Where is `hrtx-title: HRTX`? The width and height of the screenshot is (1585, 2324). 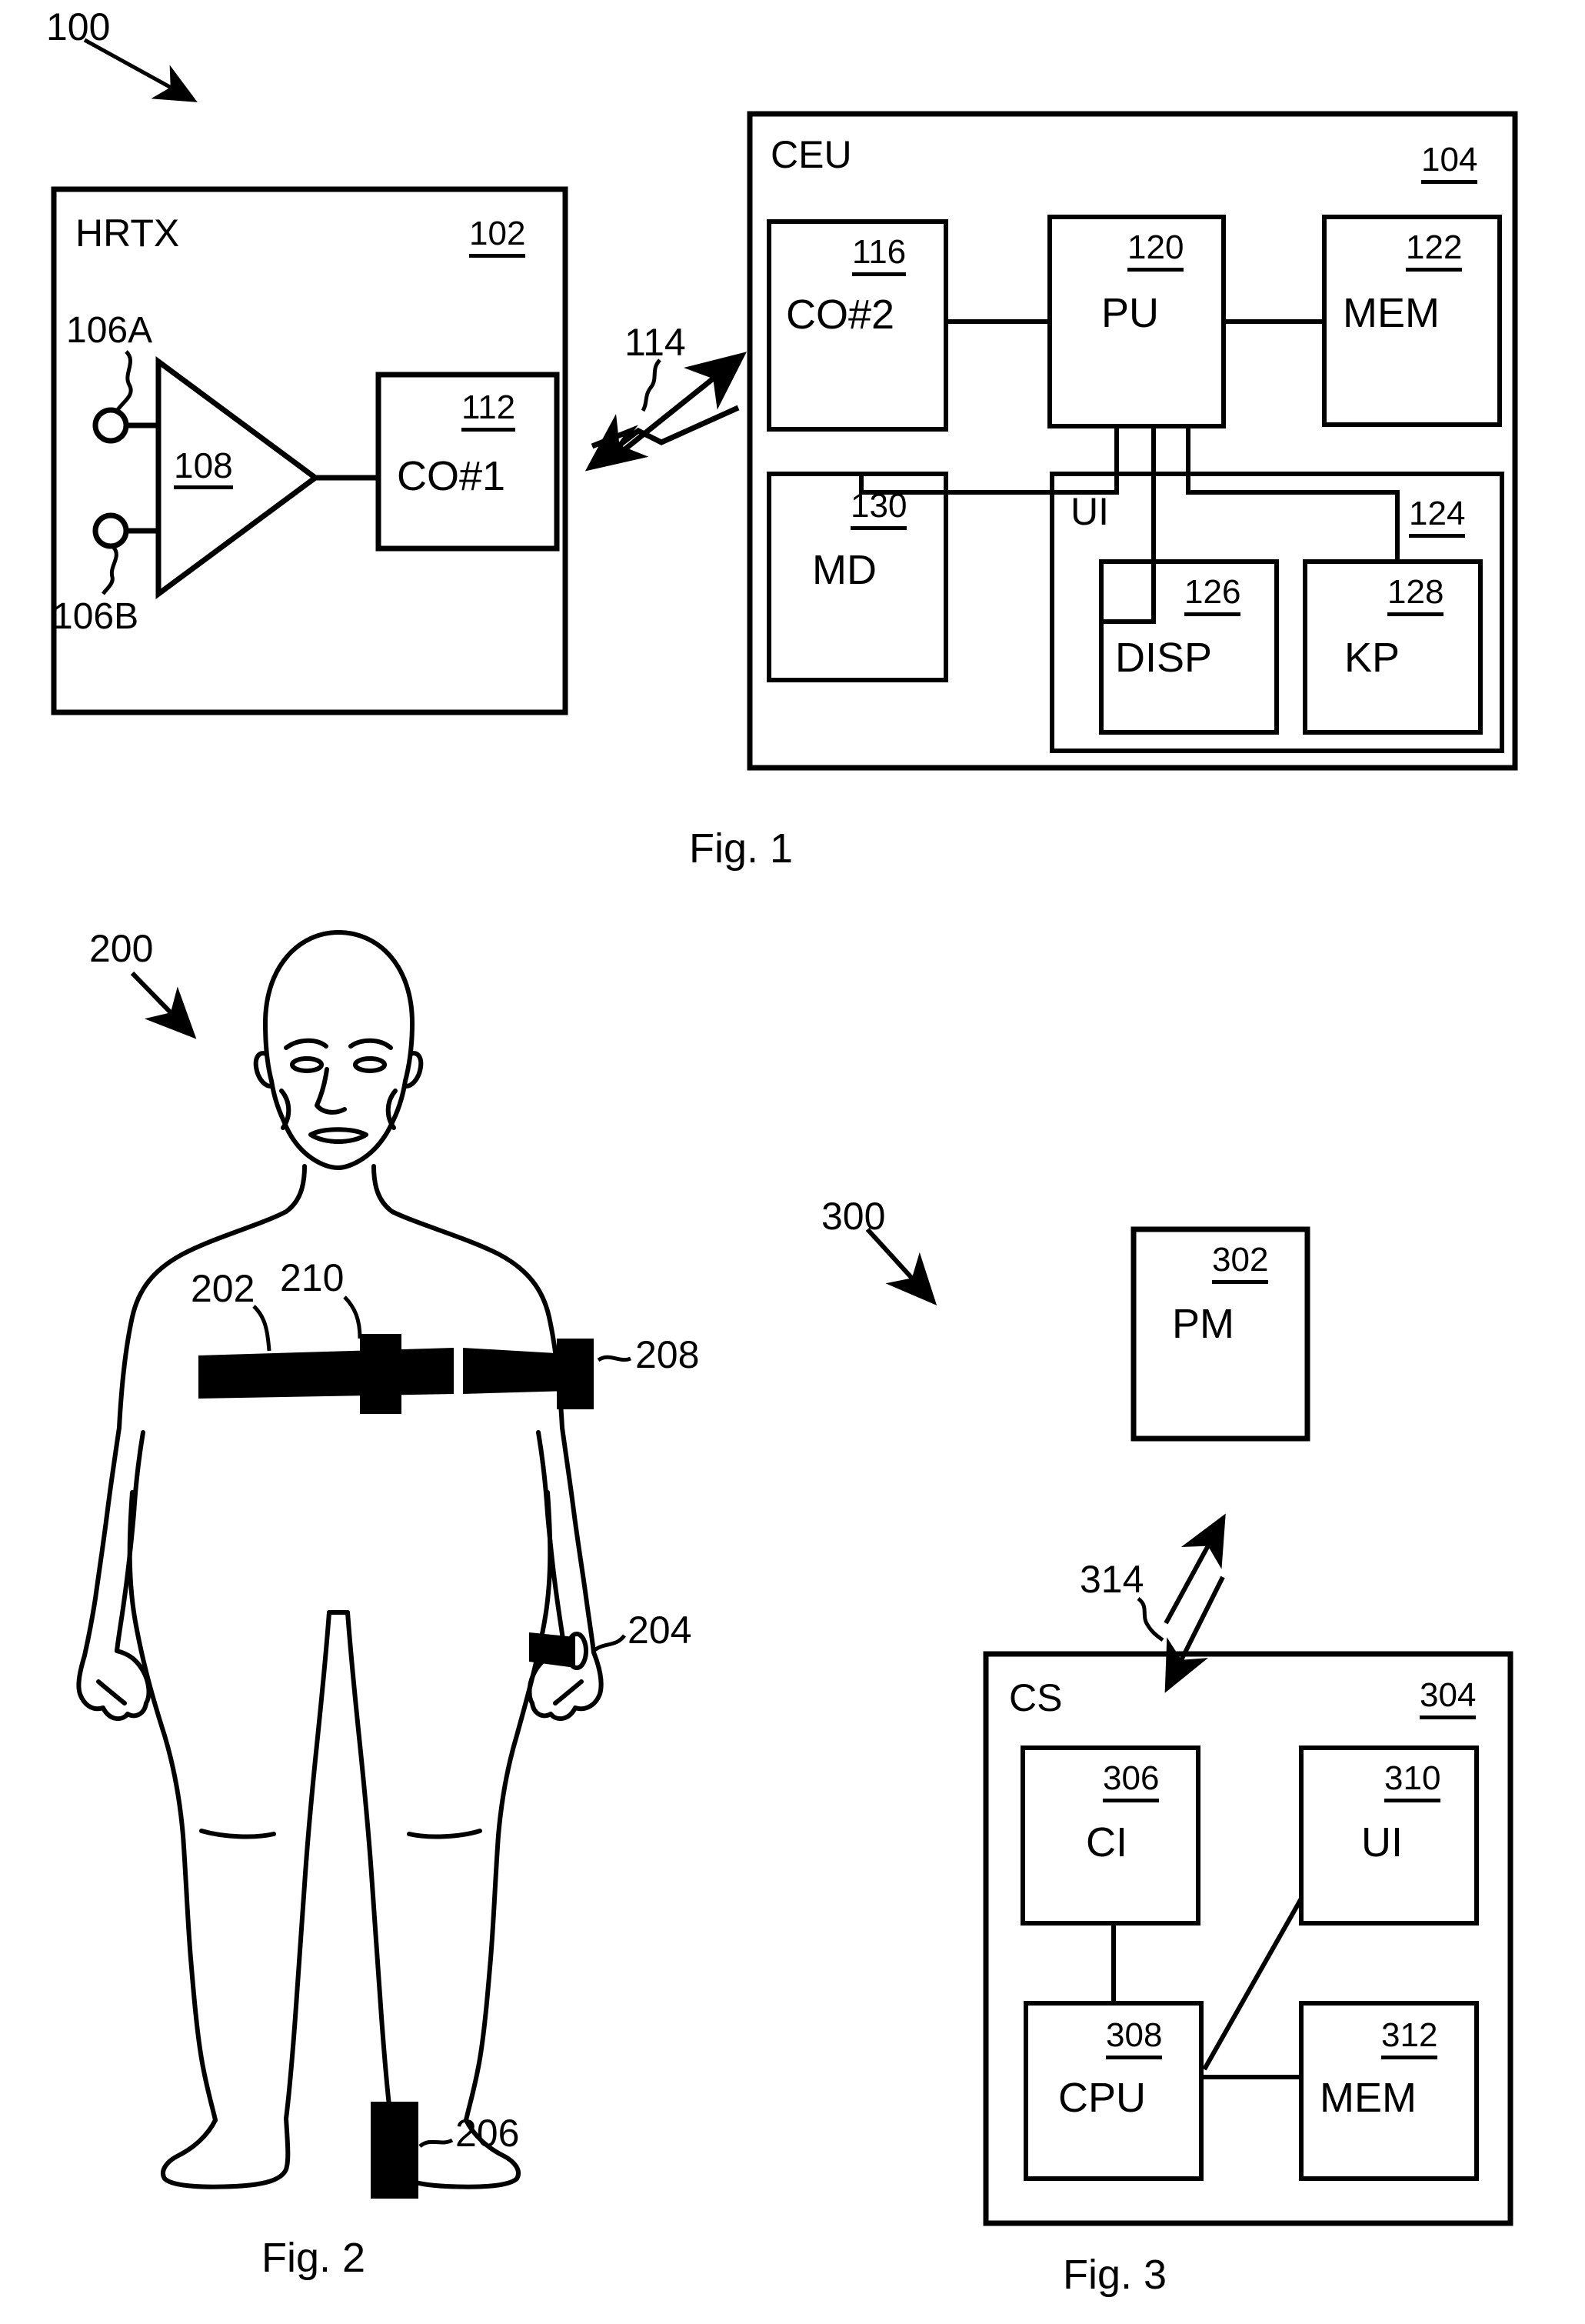 hrtx-title: HRTX is located at coordinates (127, 233).